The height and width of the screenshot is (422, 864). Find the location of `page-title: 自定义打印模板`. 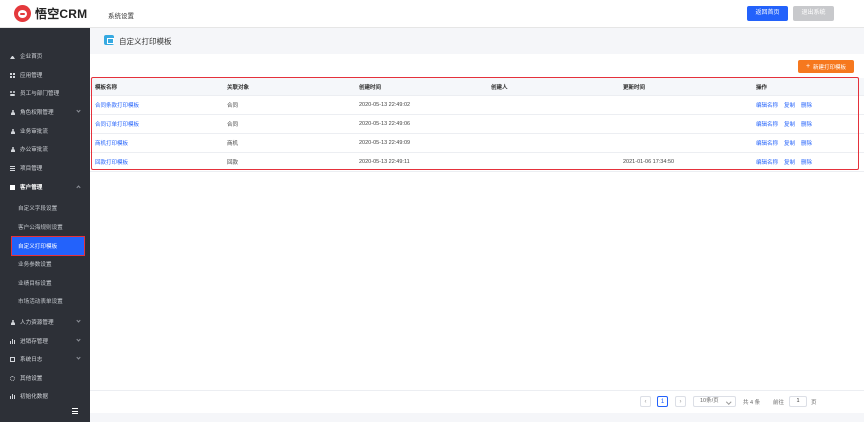

page-title: 自定义打印模板 is located at coordinates (145, 41).